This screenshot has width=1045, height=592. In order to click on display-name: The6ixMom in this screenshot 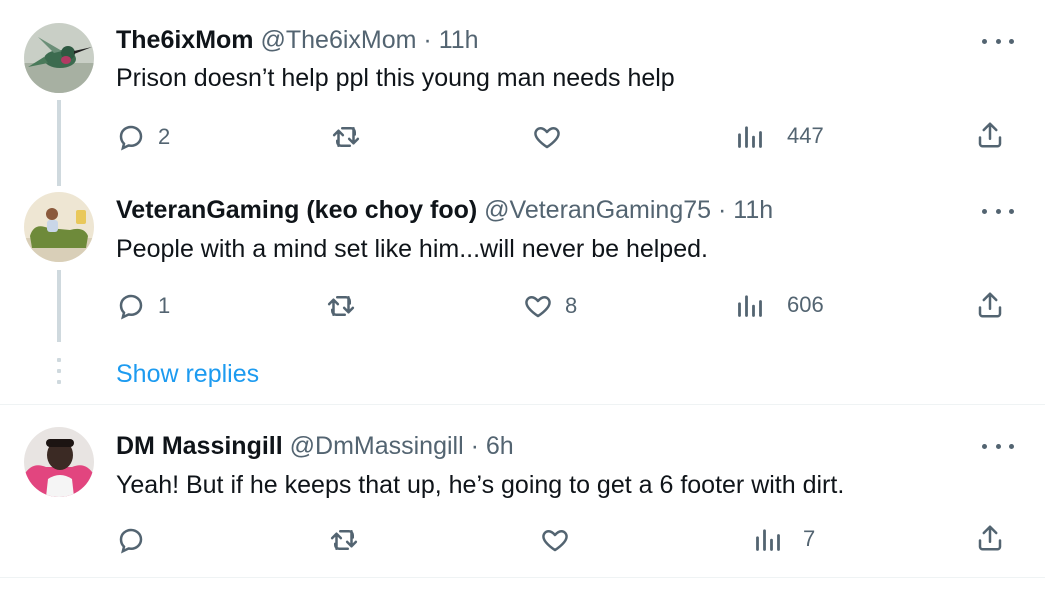, I will do `click(185, 40)`.